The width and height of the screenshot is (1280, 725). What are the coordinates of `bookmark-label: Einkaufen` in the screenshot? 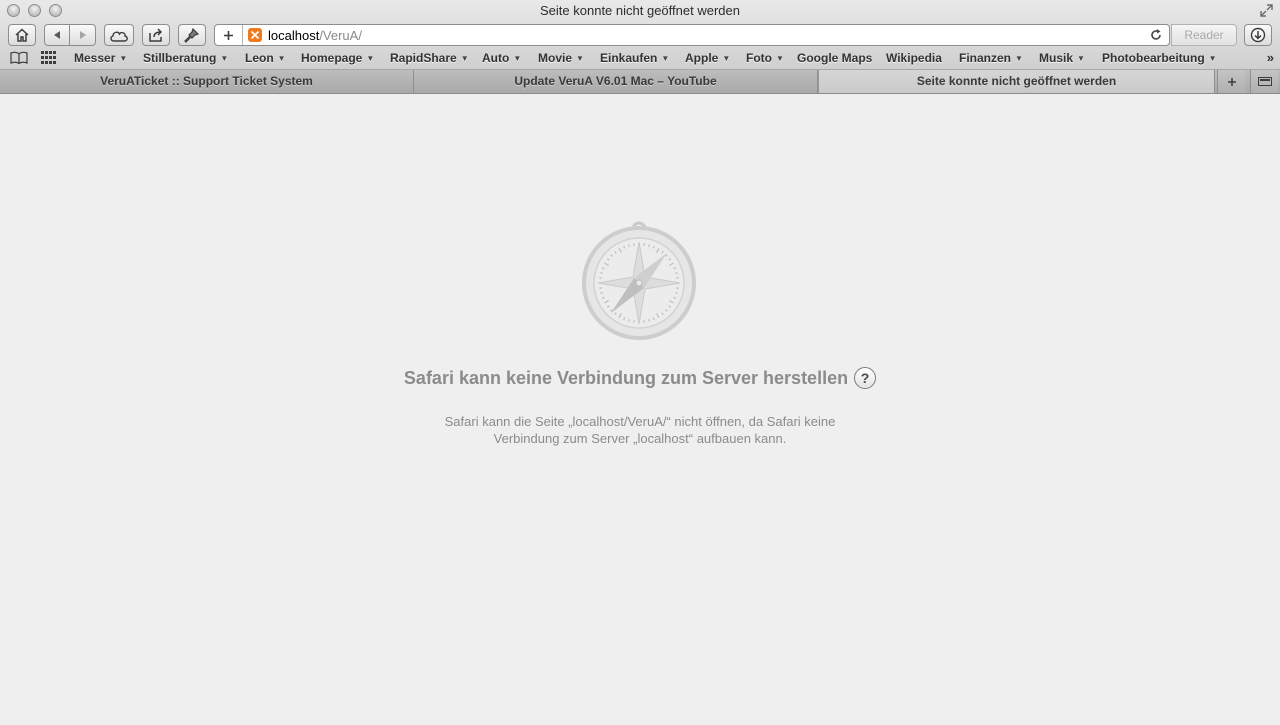 It's located at (629, 58).